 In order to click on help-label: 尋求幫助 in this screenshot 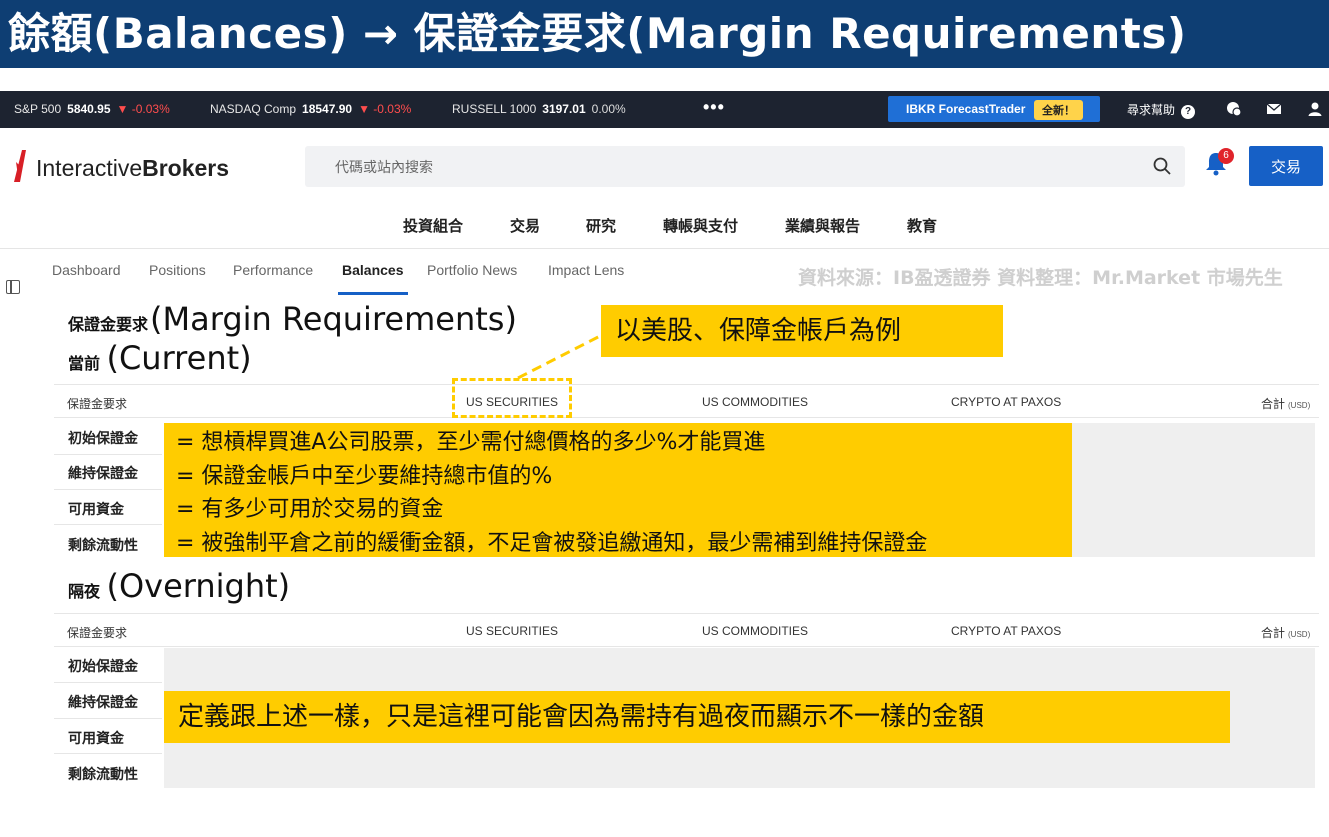, I will do `click(1151, 110)`.